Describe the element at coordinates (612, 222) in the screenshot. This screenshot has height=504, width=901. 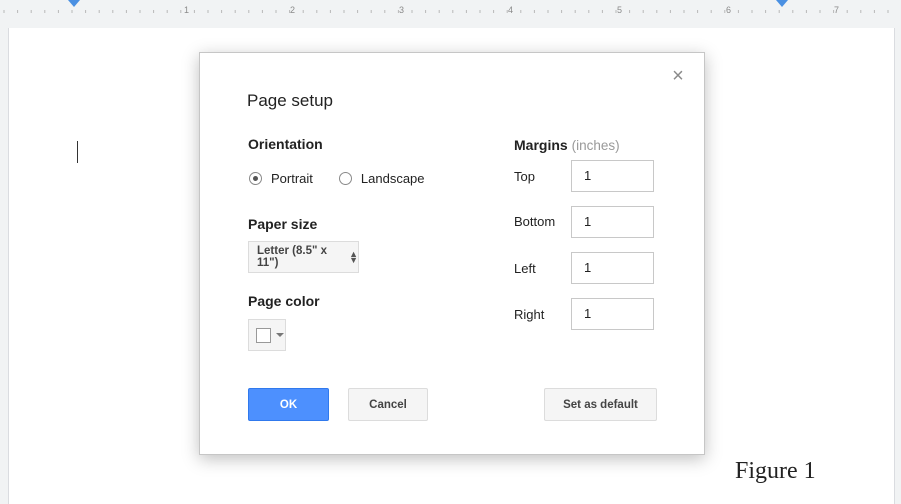
I see `margin-bottom-input: 1` at that location.